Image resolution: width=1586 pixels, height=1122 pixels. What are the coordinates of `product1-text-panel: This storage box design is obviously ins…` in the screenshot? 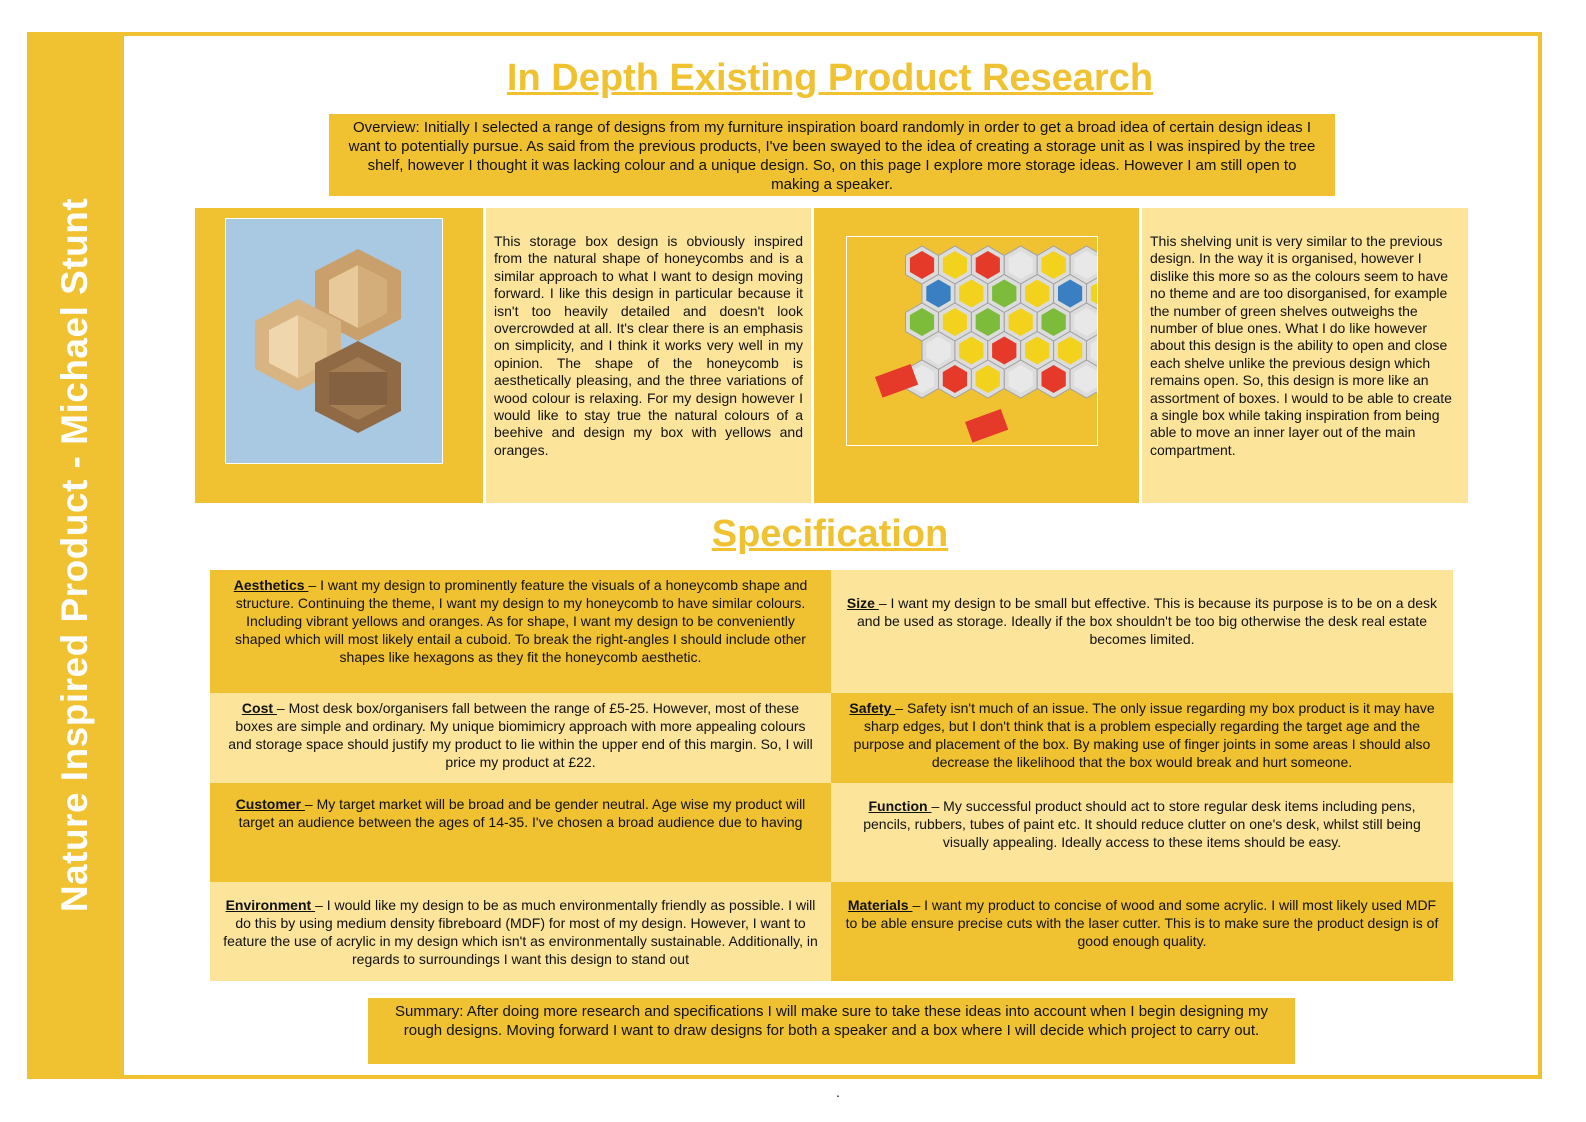 It's located at (648, 355).